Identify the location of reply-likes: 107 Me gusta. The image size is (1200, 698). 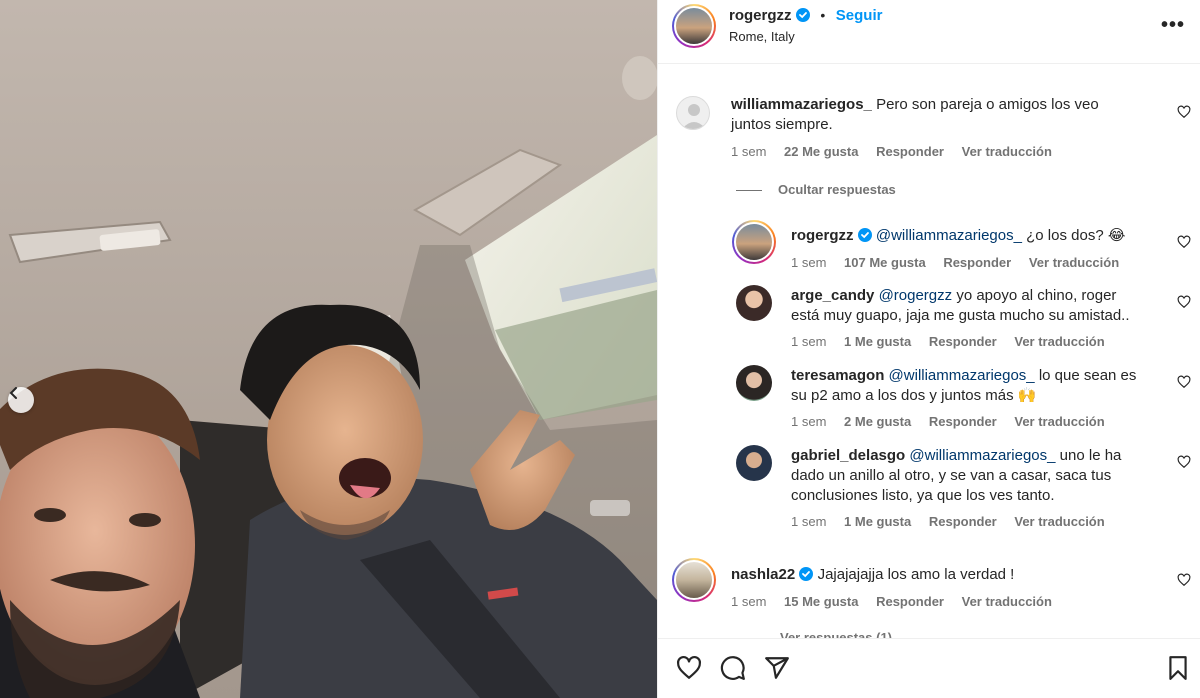
(885, 262).